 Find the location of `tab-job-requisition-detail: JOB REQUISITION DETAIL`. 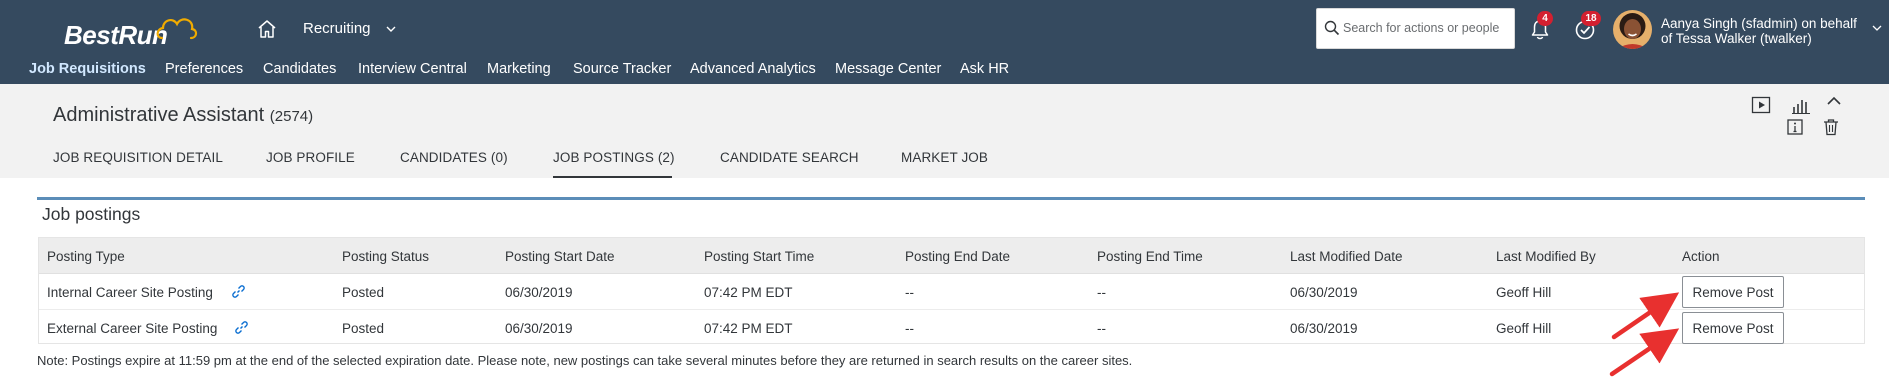

tab-job-requisition-detail: JOB REQUISITION DETAIL is located at coordinates (138, 157).